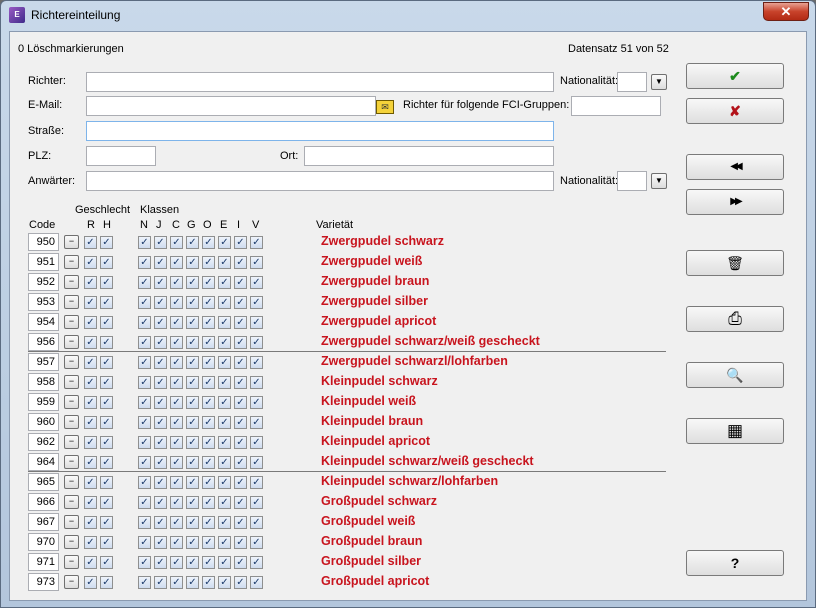 The height and width of the screenshot is (608, 816). I want to click on code-field: 952, so click(43, 282).